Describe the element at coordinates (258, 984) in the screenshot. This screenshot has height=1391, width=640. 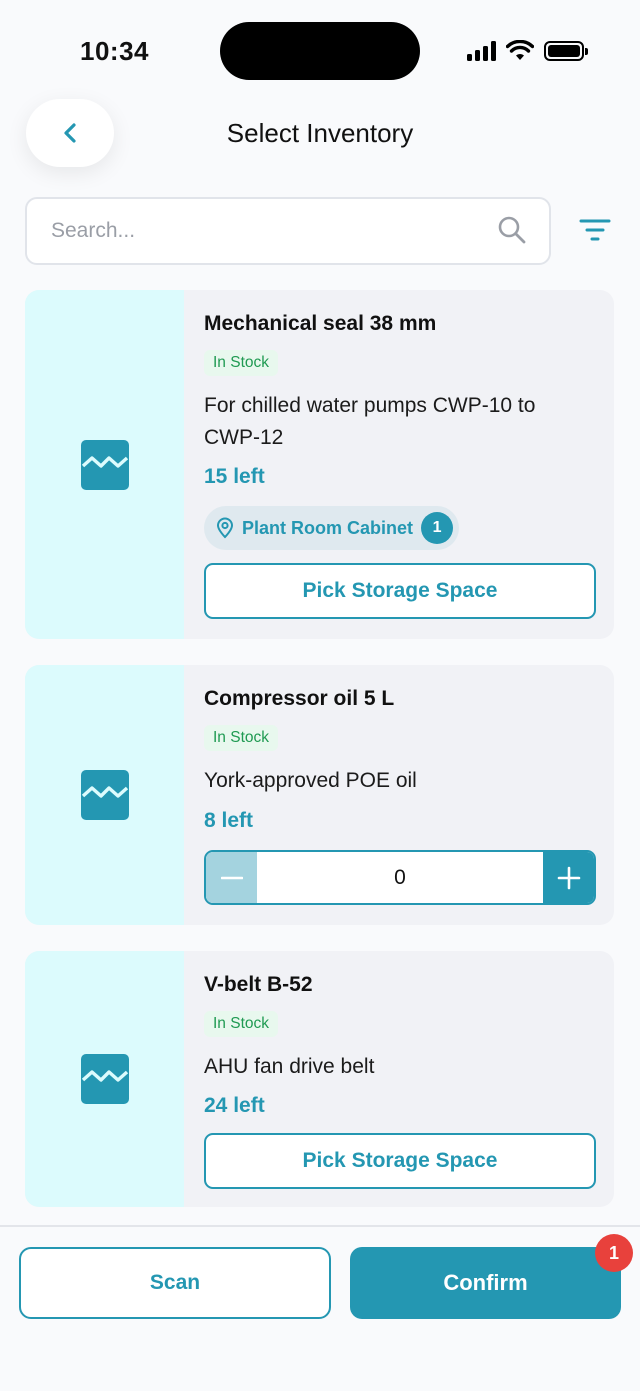
I see `item-name: V-belt B-52` at that location.